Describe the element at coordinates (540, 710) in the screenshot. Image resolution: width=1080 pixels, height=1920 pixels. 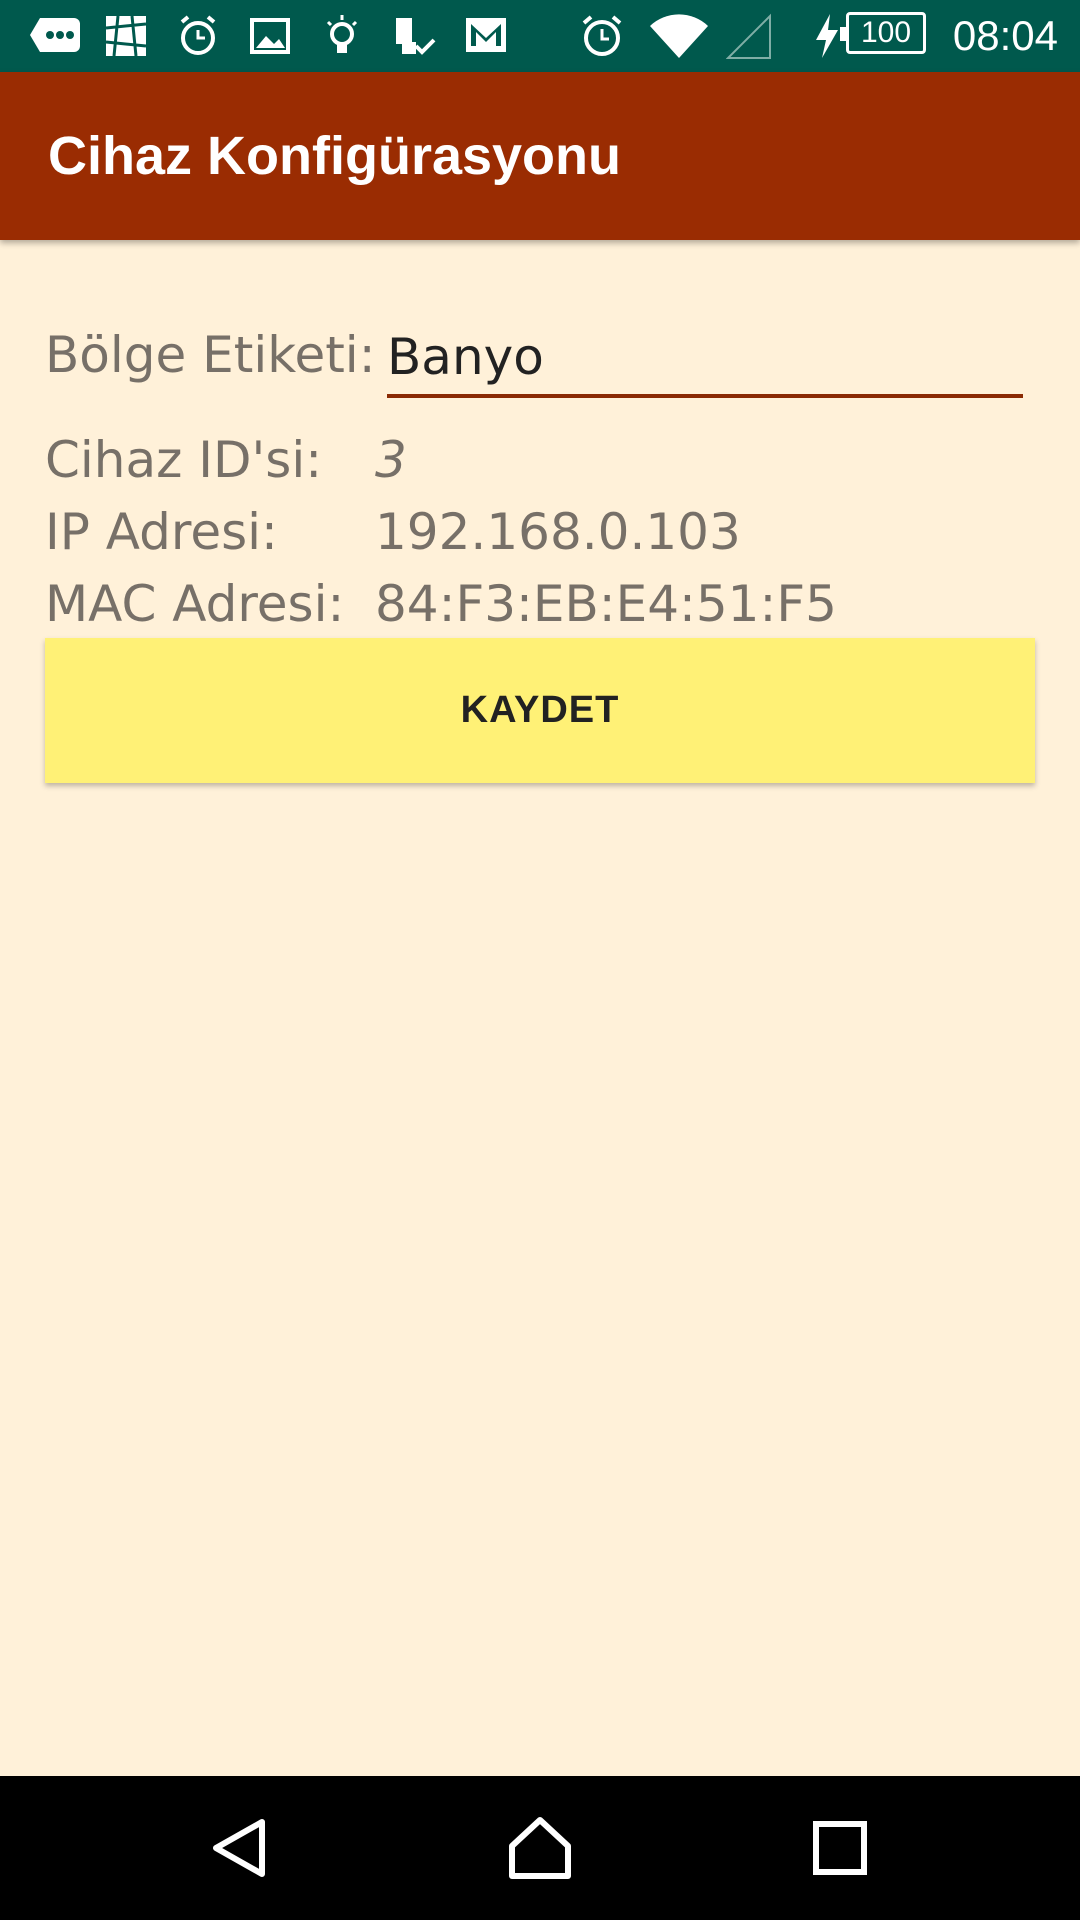
I see `save-button: KAYDET` at that location.